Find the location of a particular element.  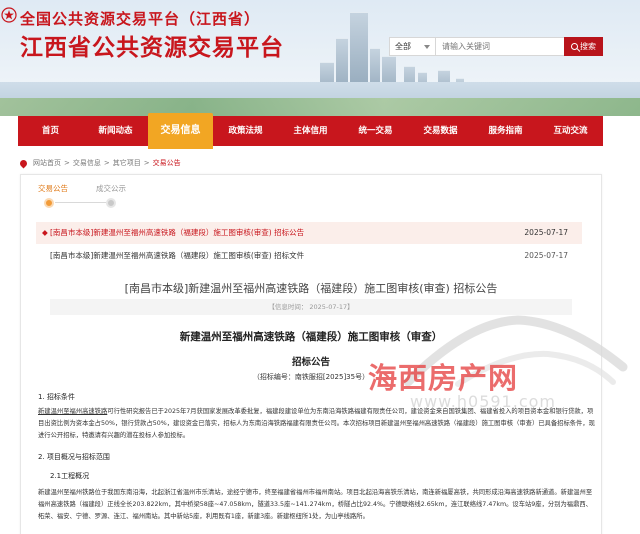

section-heading: 2. 项目概况与招标范围 is located at coordinates (74, 457).